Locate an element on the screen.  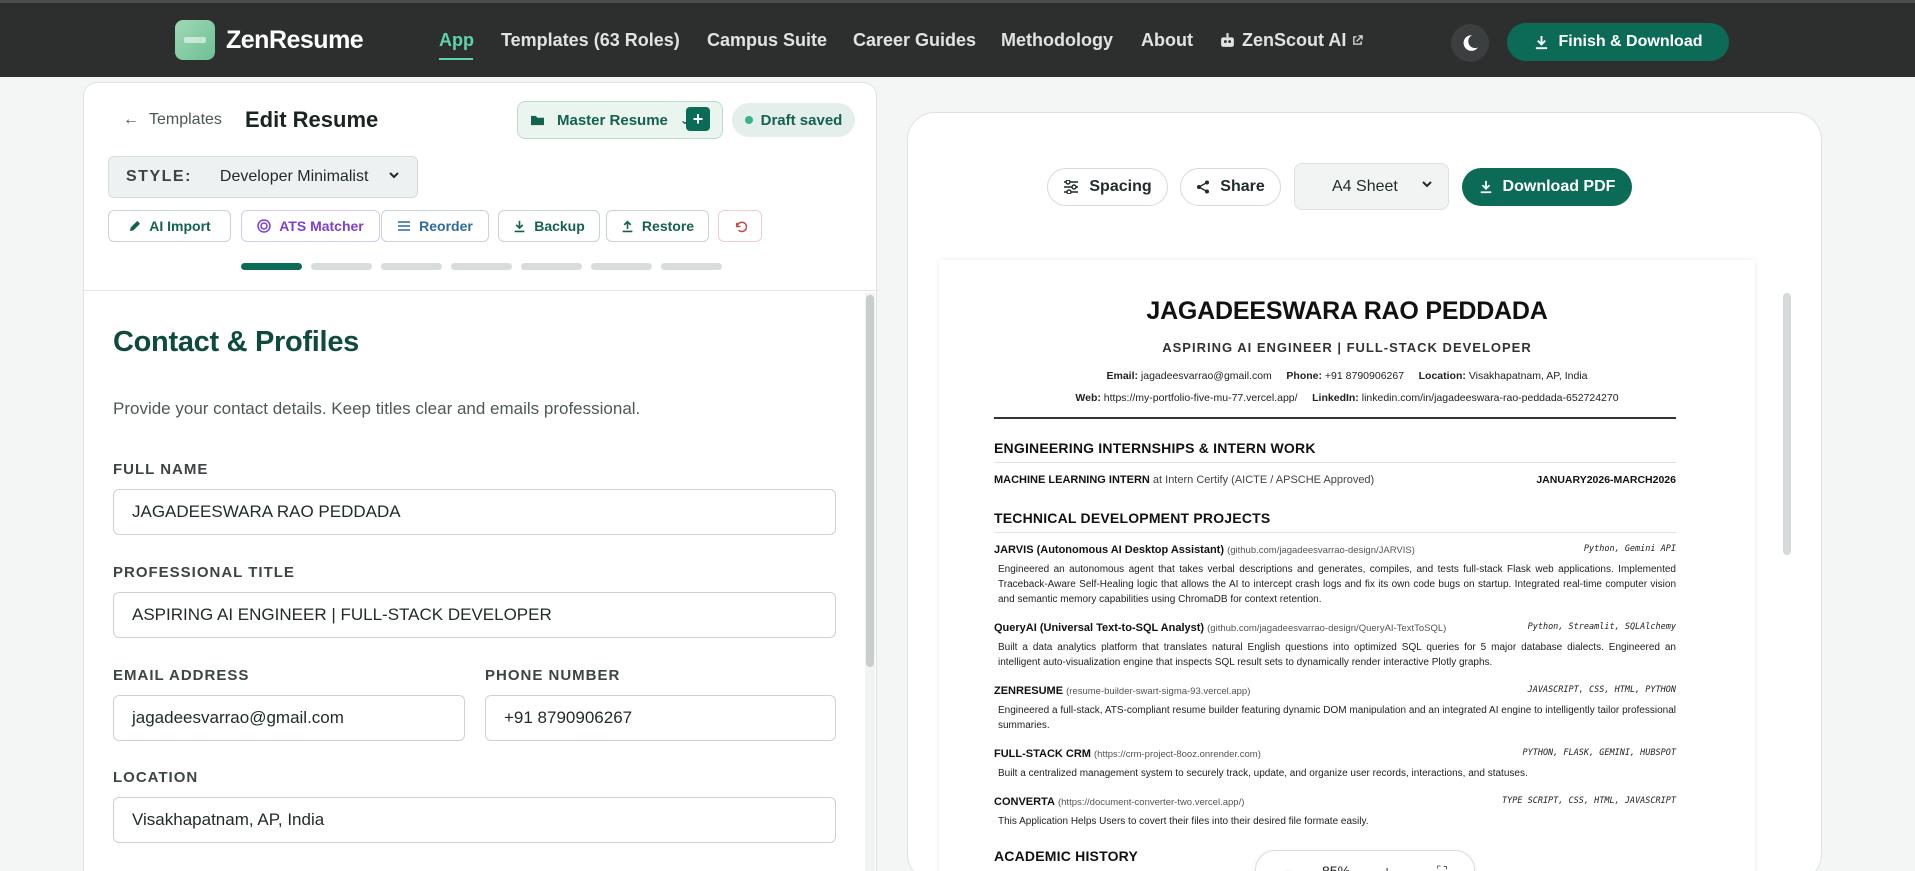
share-icon is located at coordinates (1203, 187).